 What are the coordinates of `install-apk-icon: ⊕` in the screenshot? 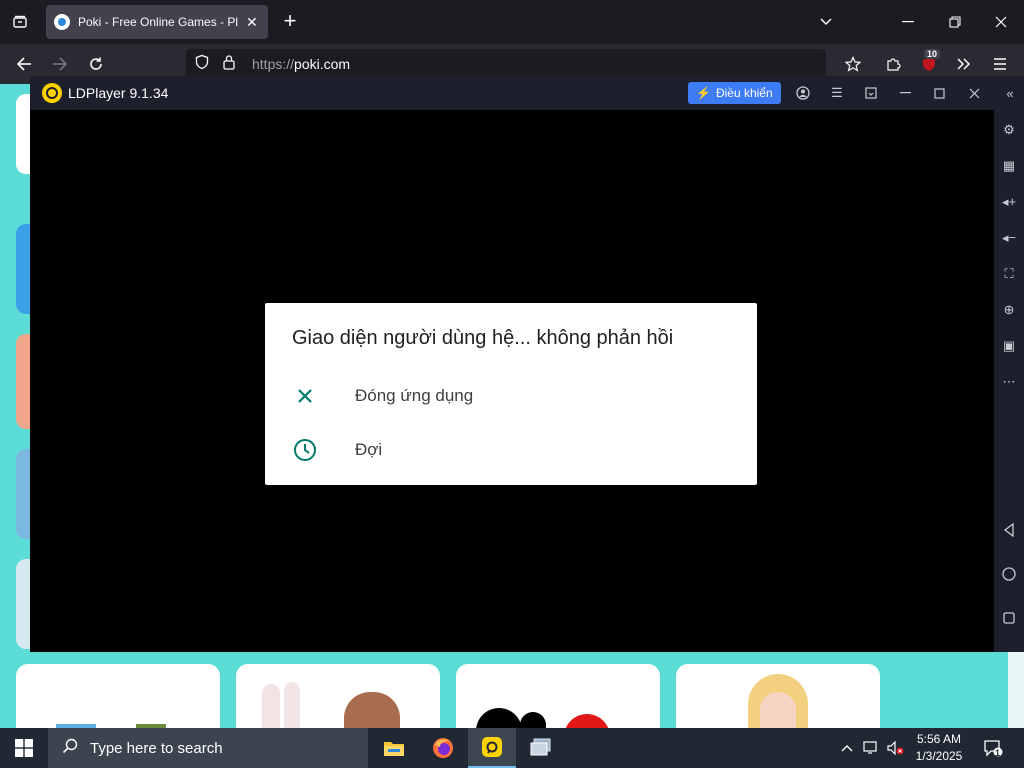 It's located at (1009, 310).